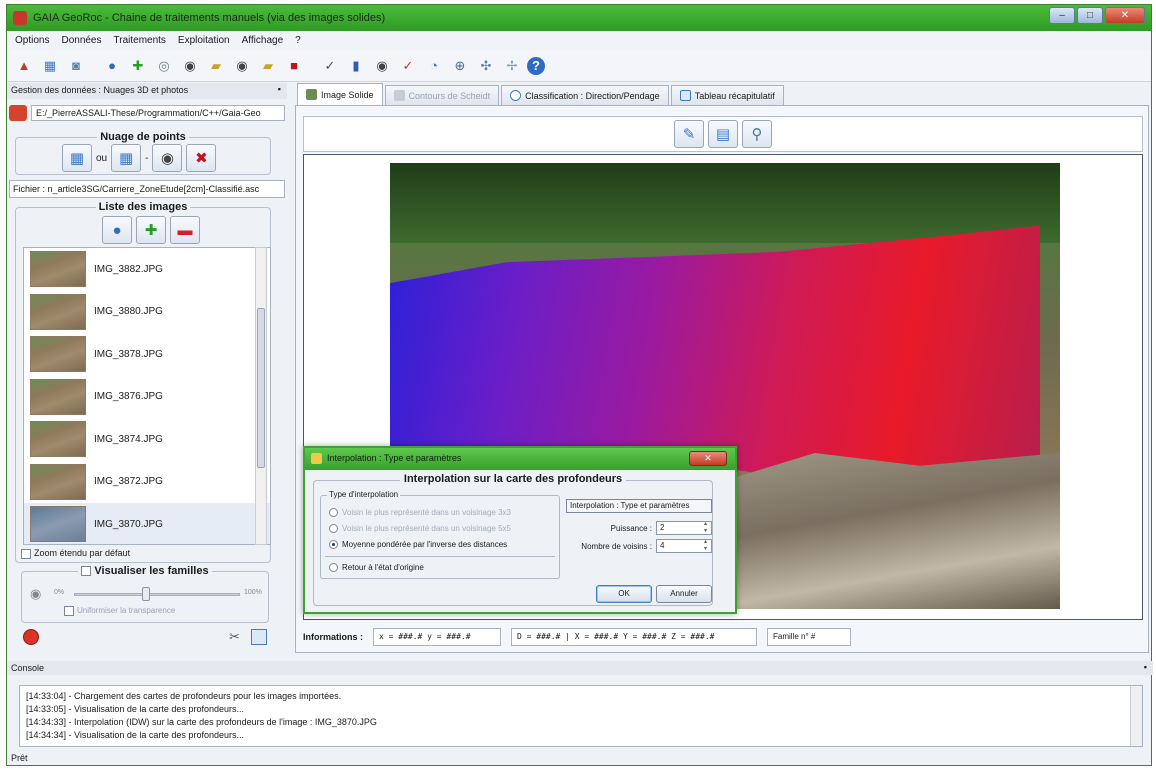 The image size is (1156, 770). Describe the element at coordinates (76, 66) in the screenshot. I see `camera-icon: ◙` at that location.